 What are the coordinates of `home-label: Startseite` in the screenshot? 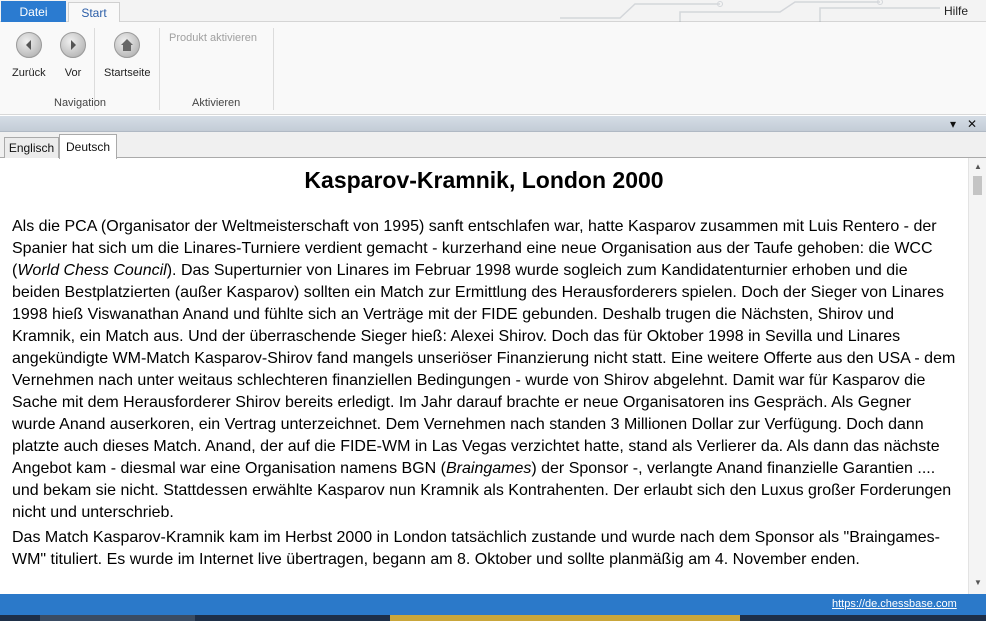 It's located at (127, 73).